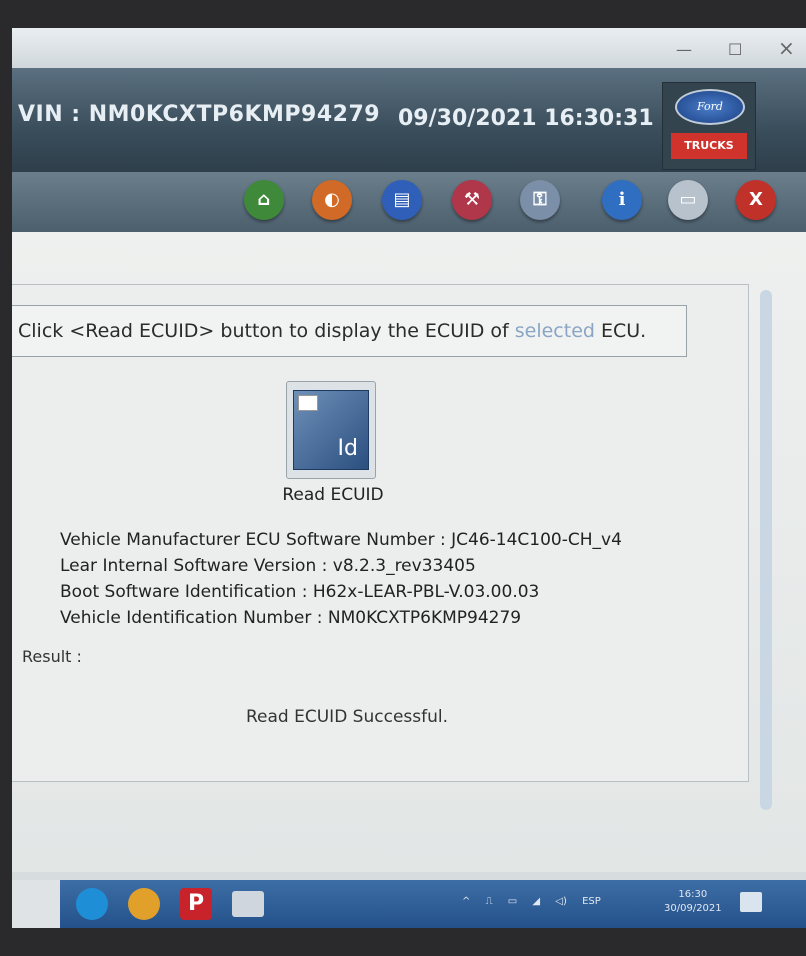 Image resolution: width=806 pixels, height=956 pixels. I want to click on system-tray: ^ ⎍ ▭ ◢ ◁) ESP, so click(537, 901).